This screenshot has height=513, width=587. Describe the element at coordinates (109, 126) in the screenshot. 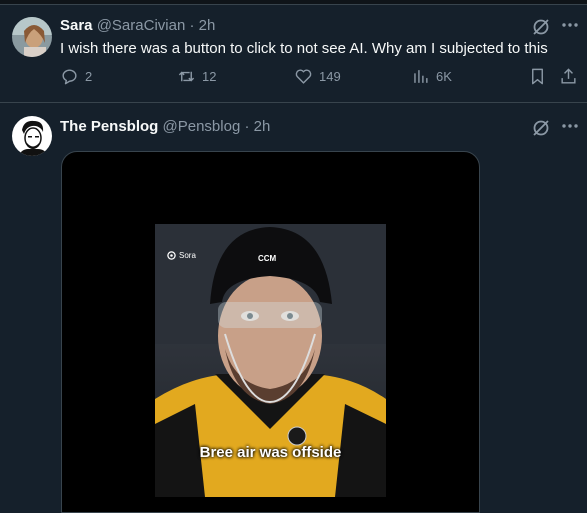

I see `display-name: The Pensblog` at that location.